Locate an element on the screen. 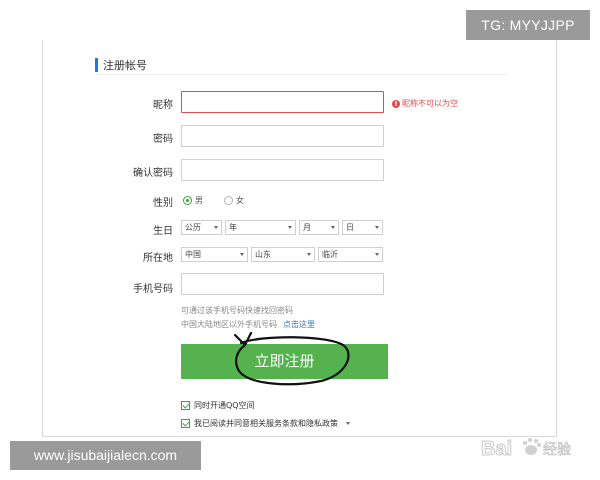 The image size is (600, 480). phone-hint: 可通过该手机号码快速找回密码 is located at coordinates (237, 310).